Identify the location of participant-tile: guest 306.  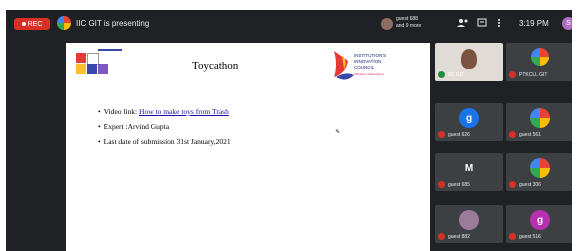
(539, 172).